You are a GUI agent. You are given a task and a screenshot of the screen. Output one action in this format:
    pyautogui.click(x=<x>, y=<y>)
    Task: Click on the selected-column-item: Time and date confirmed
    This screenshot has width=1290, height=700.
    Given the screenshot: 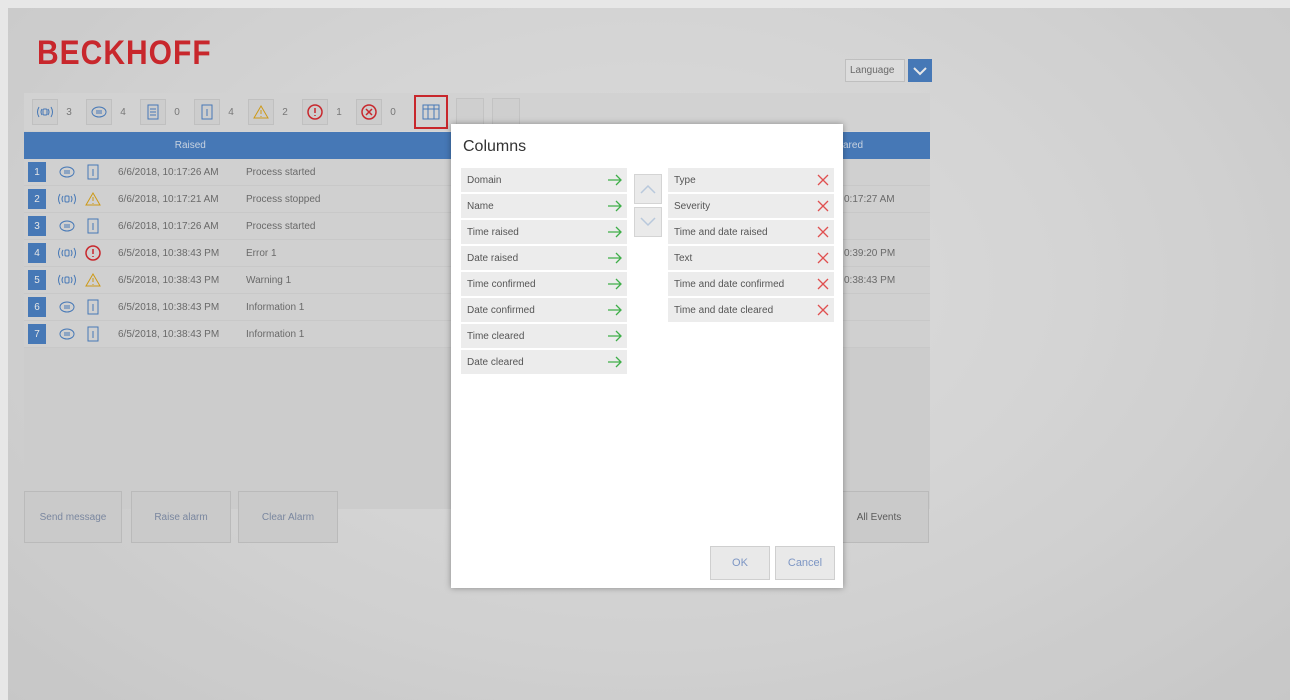 What is the action you would take?
    pyautogui.click(x=751, y=284)
    